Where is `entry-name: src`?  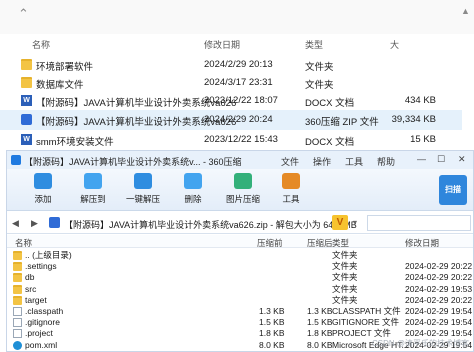 entry-name: src is located at coordinates (31, 288).